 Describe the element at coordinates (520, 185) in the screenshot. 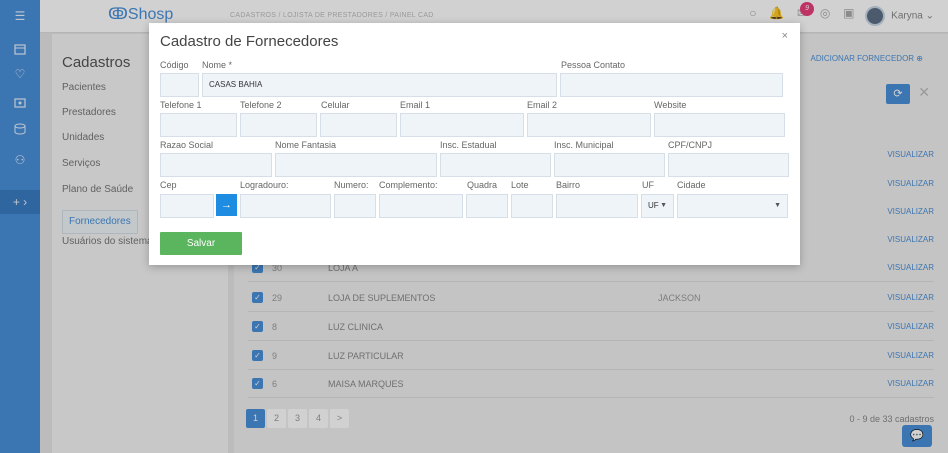

I see `label-lote: Lote` at that location.